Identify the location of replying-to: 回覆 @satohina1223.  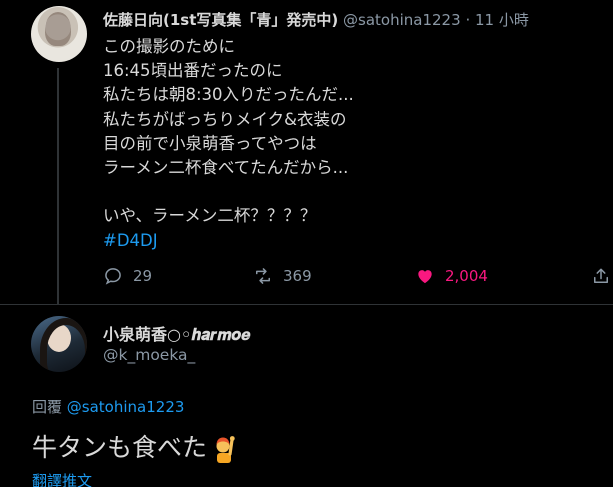
(108, 406).